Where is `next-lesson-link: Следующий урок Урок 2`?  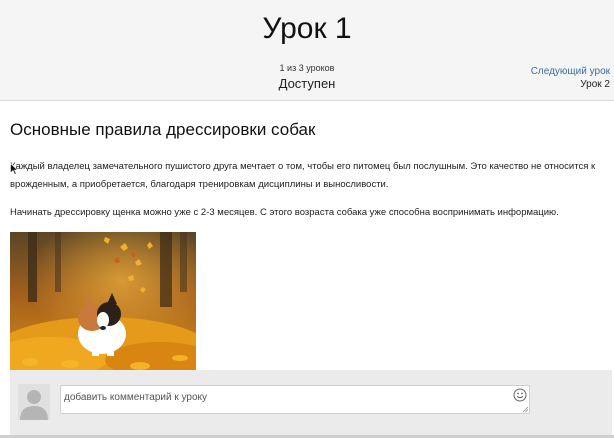
next-lesson-link: Следующий урок Урок 2 is located at coordinates (570, 79).